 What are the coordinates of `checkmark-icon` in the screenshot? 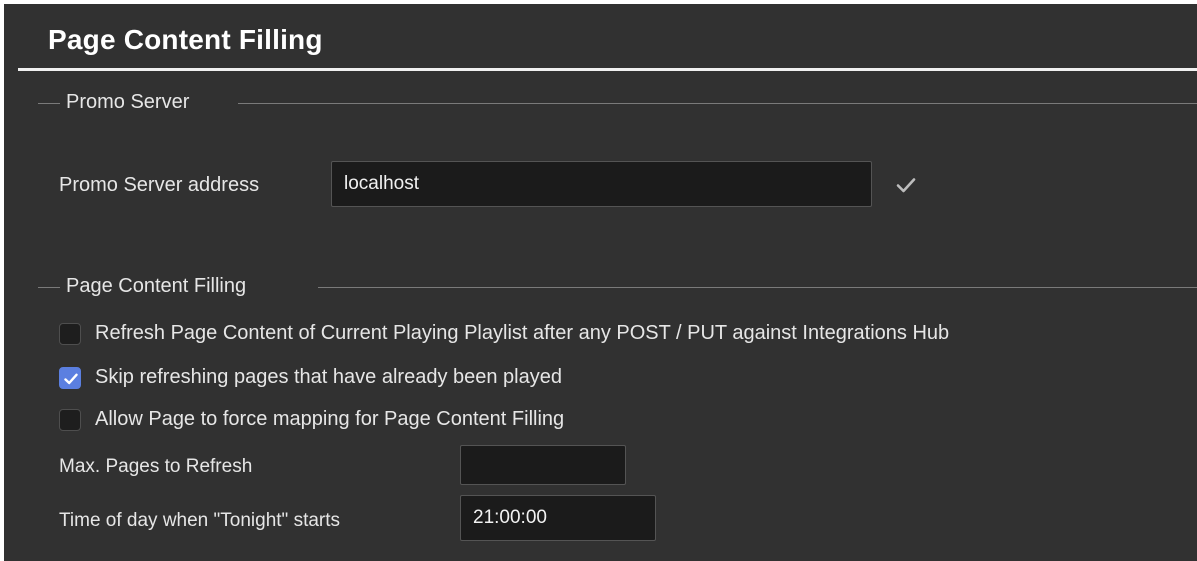 It's located at (906, 185).